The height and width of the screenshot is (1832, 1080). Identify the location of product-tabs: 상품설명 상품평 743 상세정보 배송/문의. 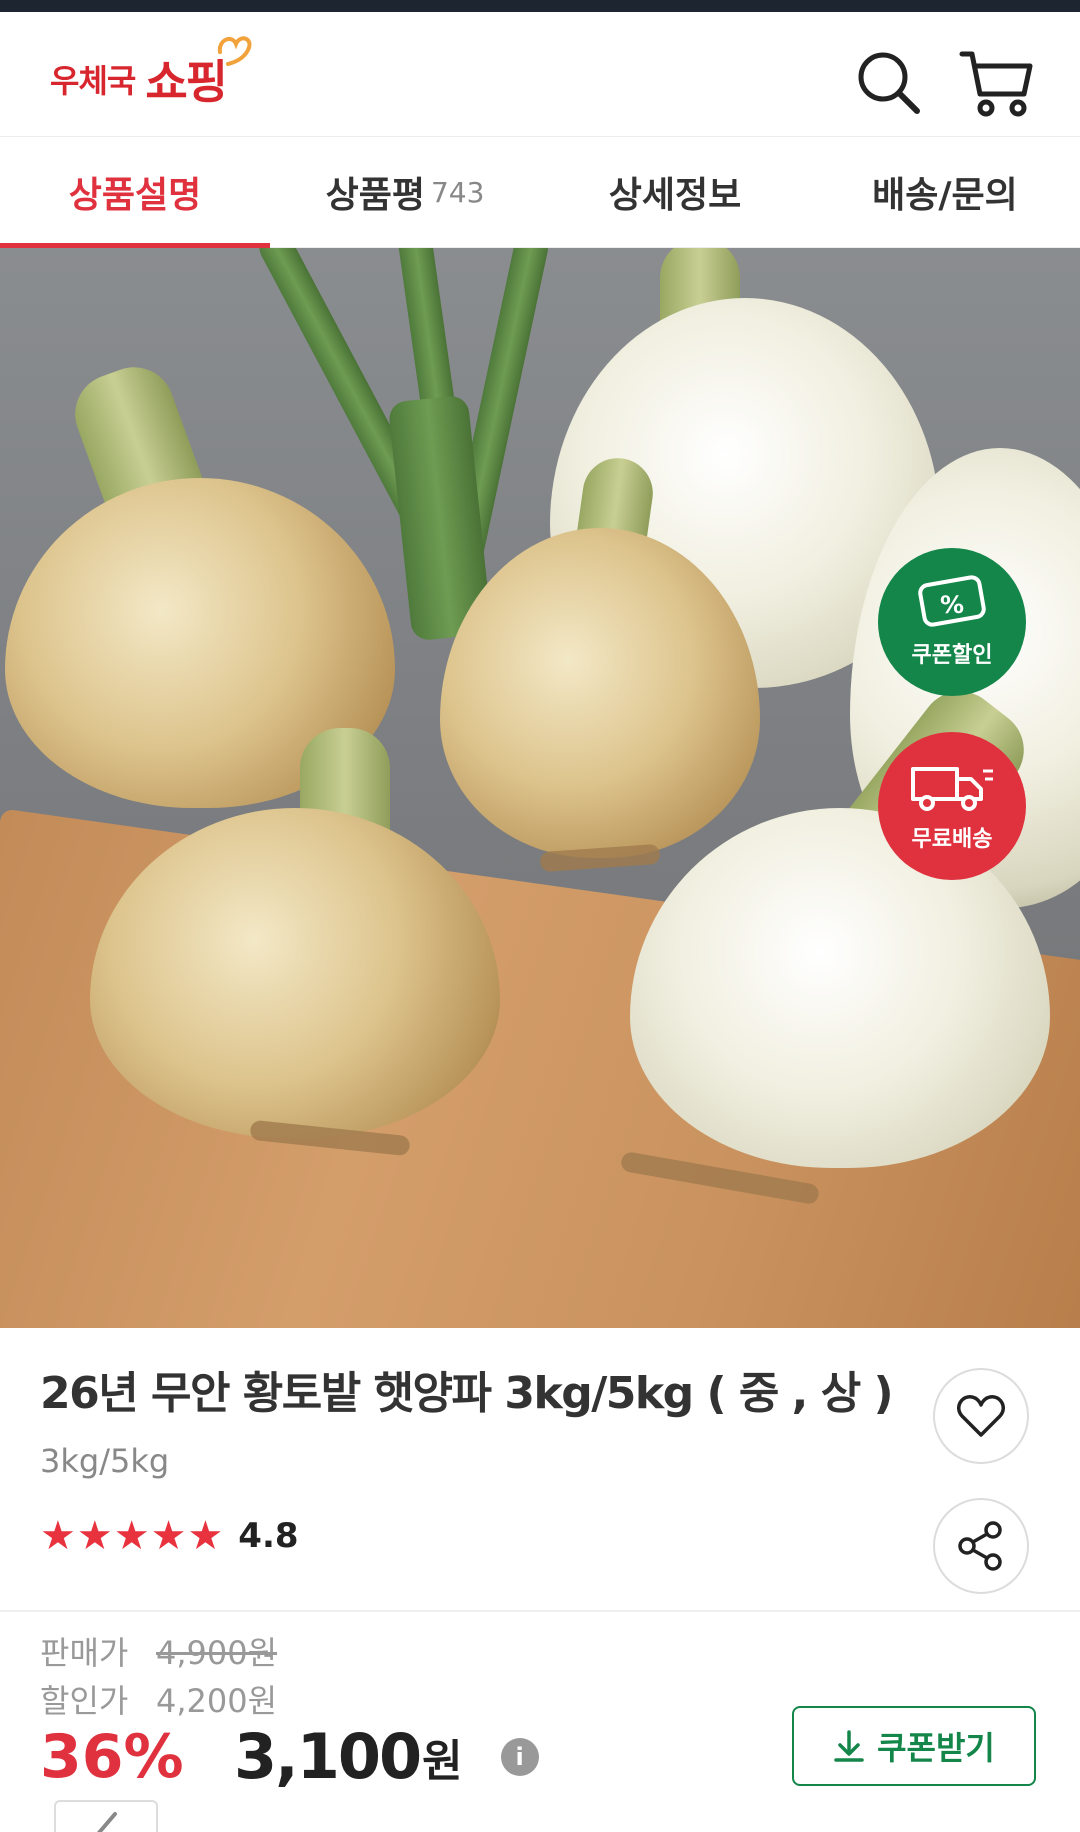
(540, 192).